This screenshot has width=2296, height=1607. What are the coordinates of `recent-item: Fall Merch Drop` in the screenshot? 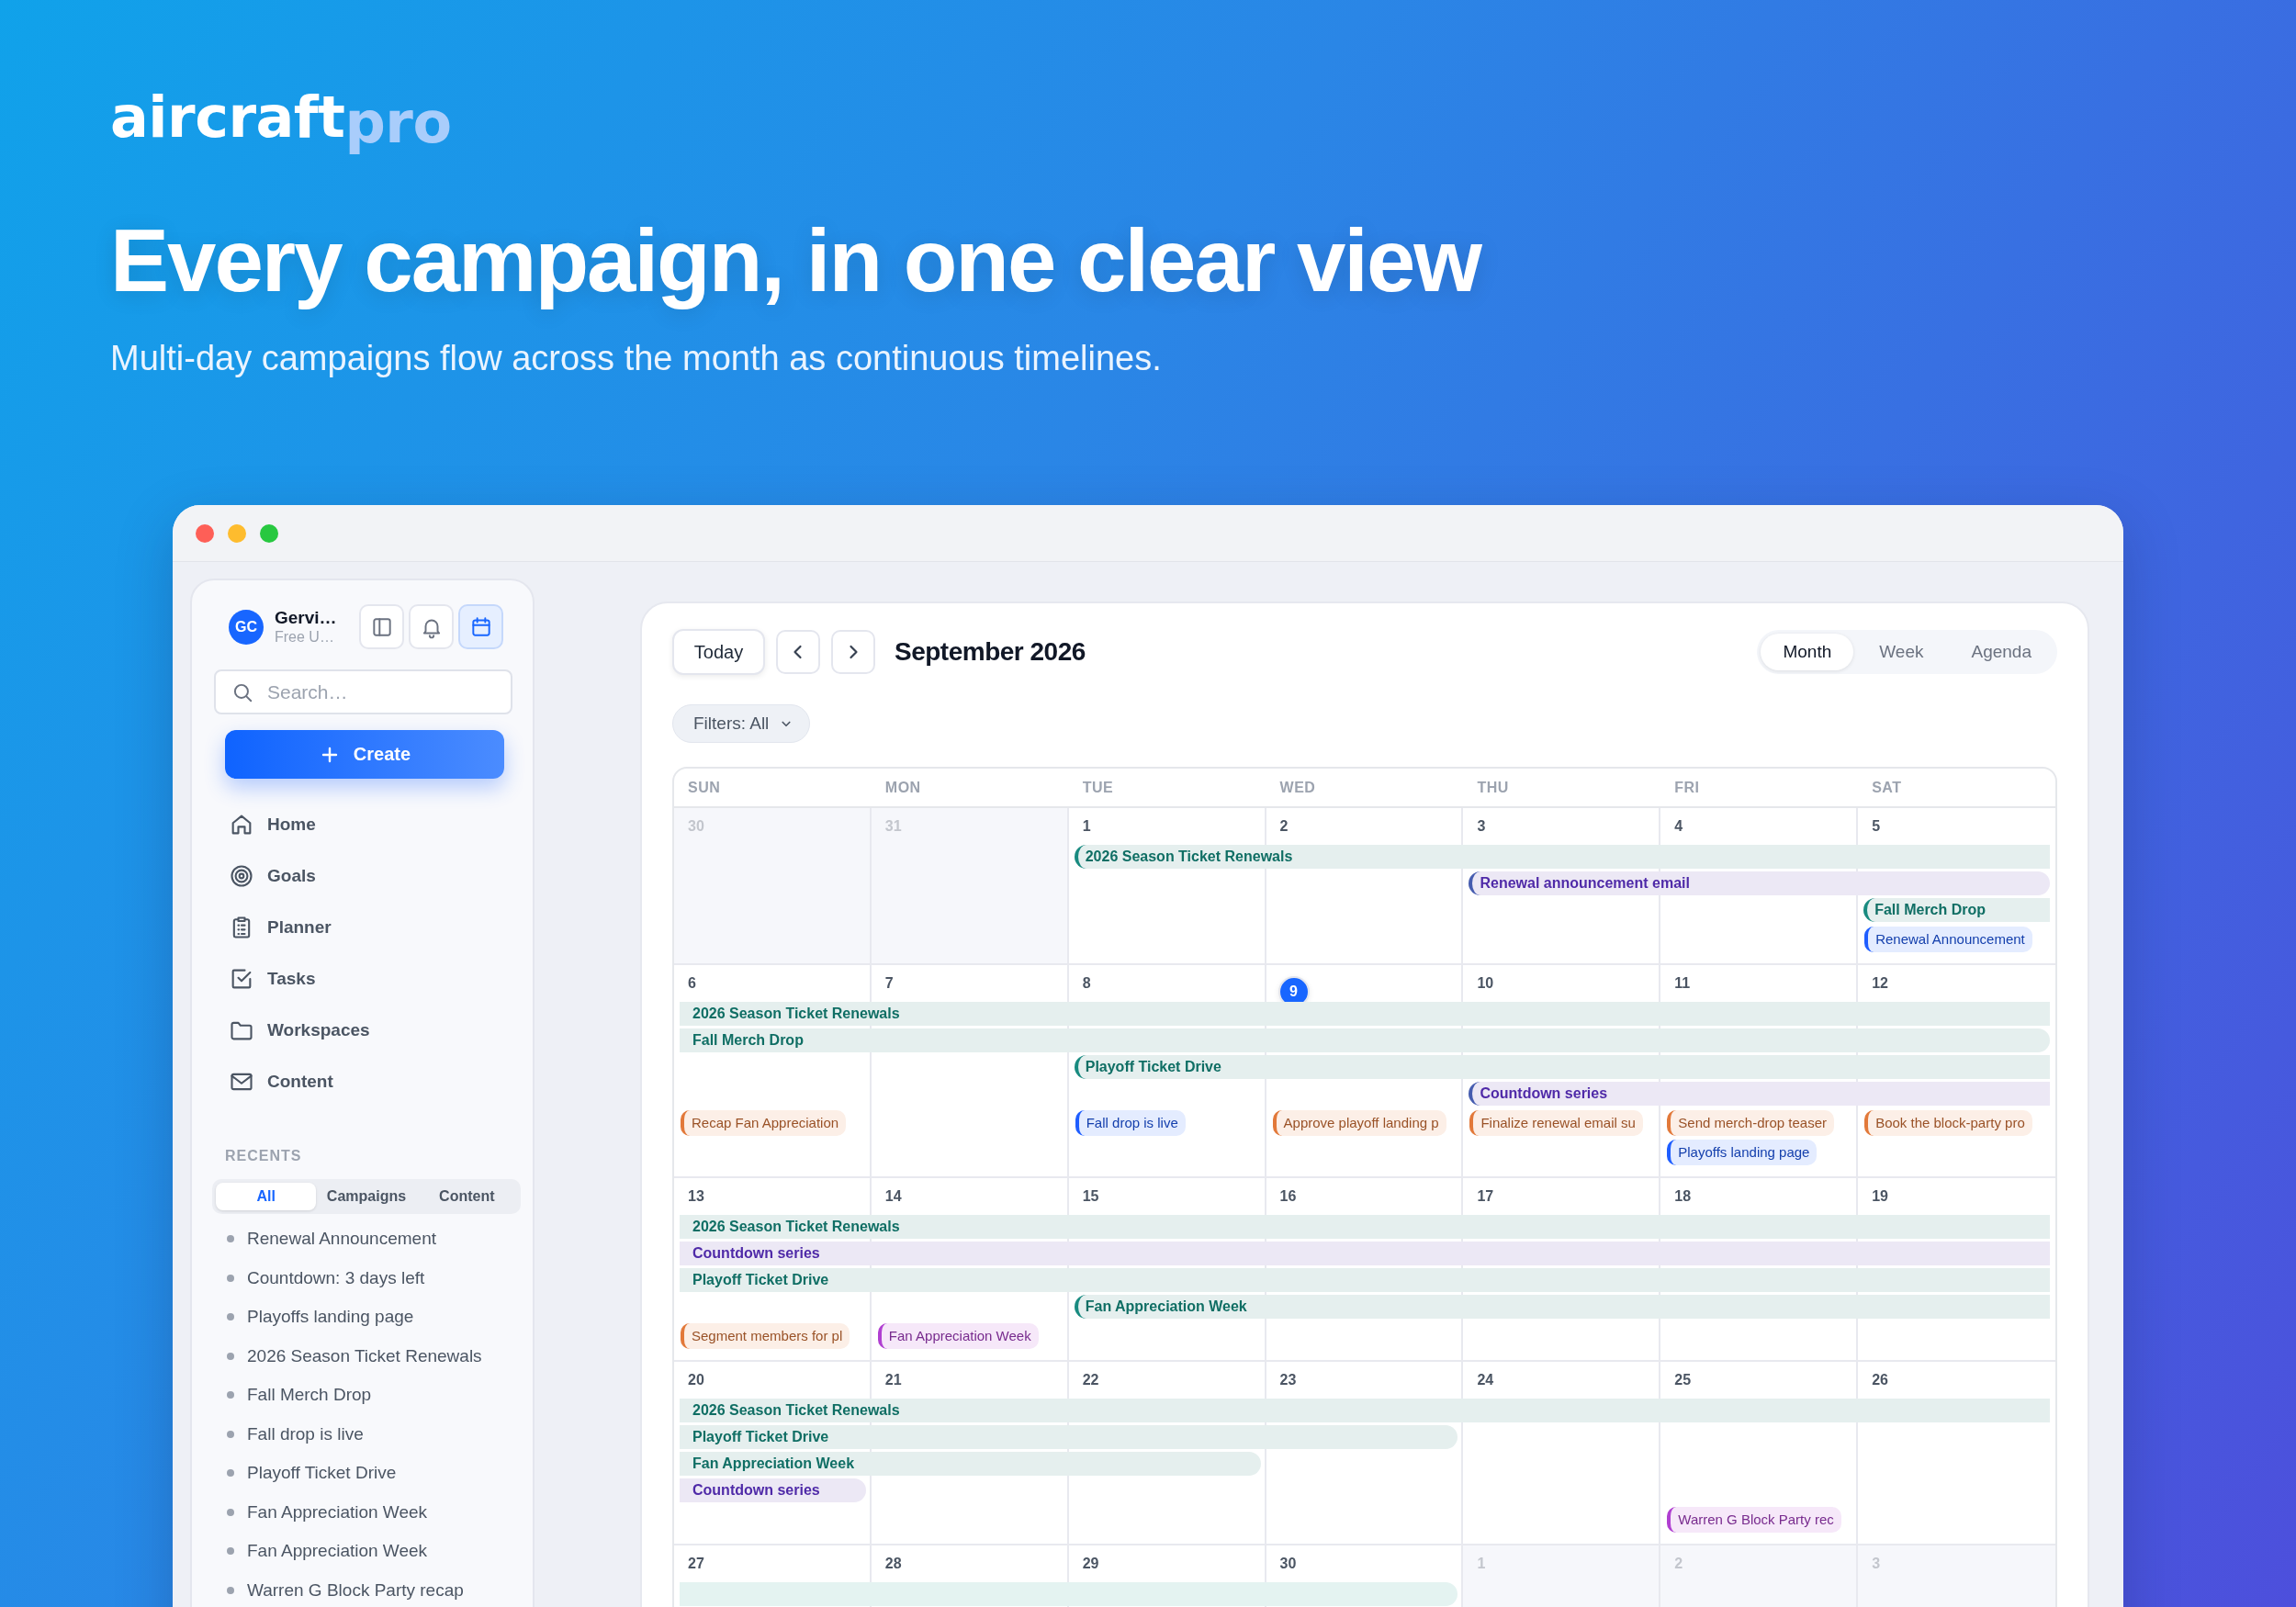 It's located at (309, 1395).